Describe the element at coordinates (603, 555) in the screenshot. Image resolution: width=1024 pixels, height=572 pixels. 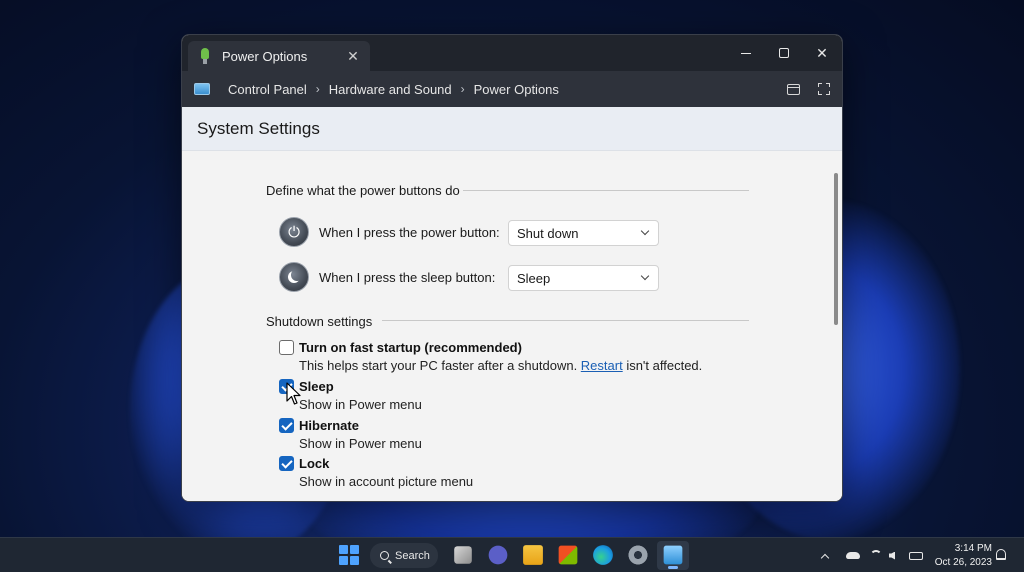
I see `edge-icon` at that location.